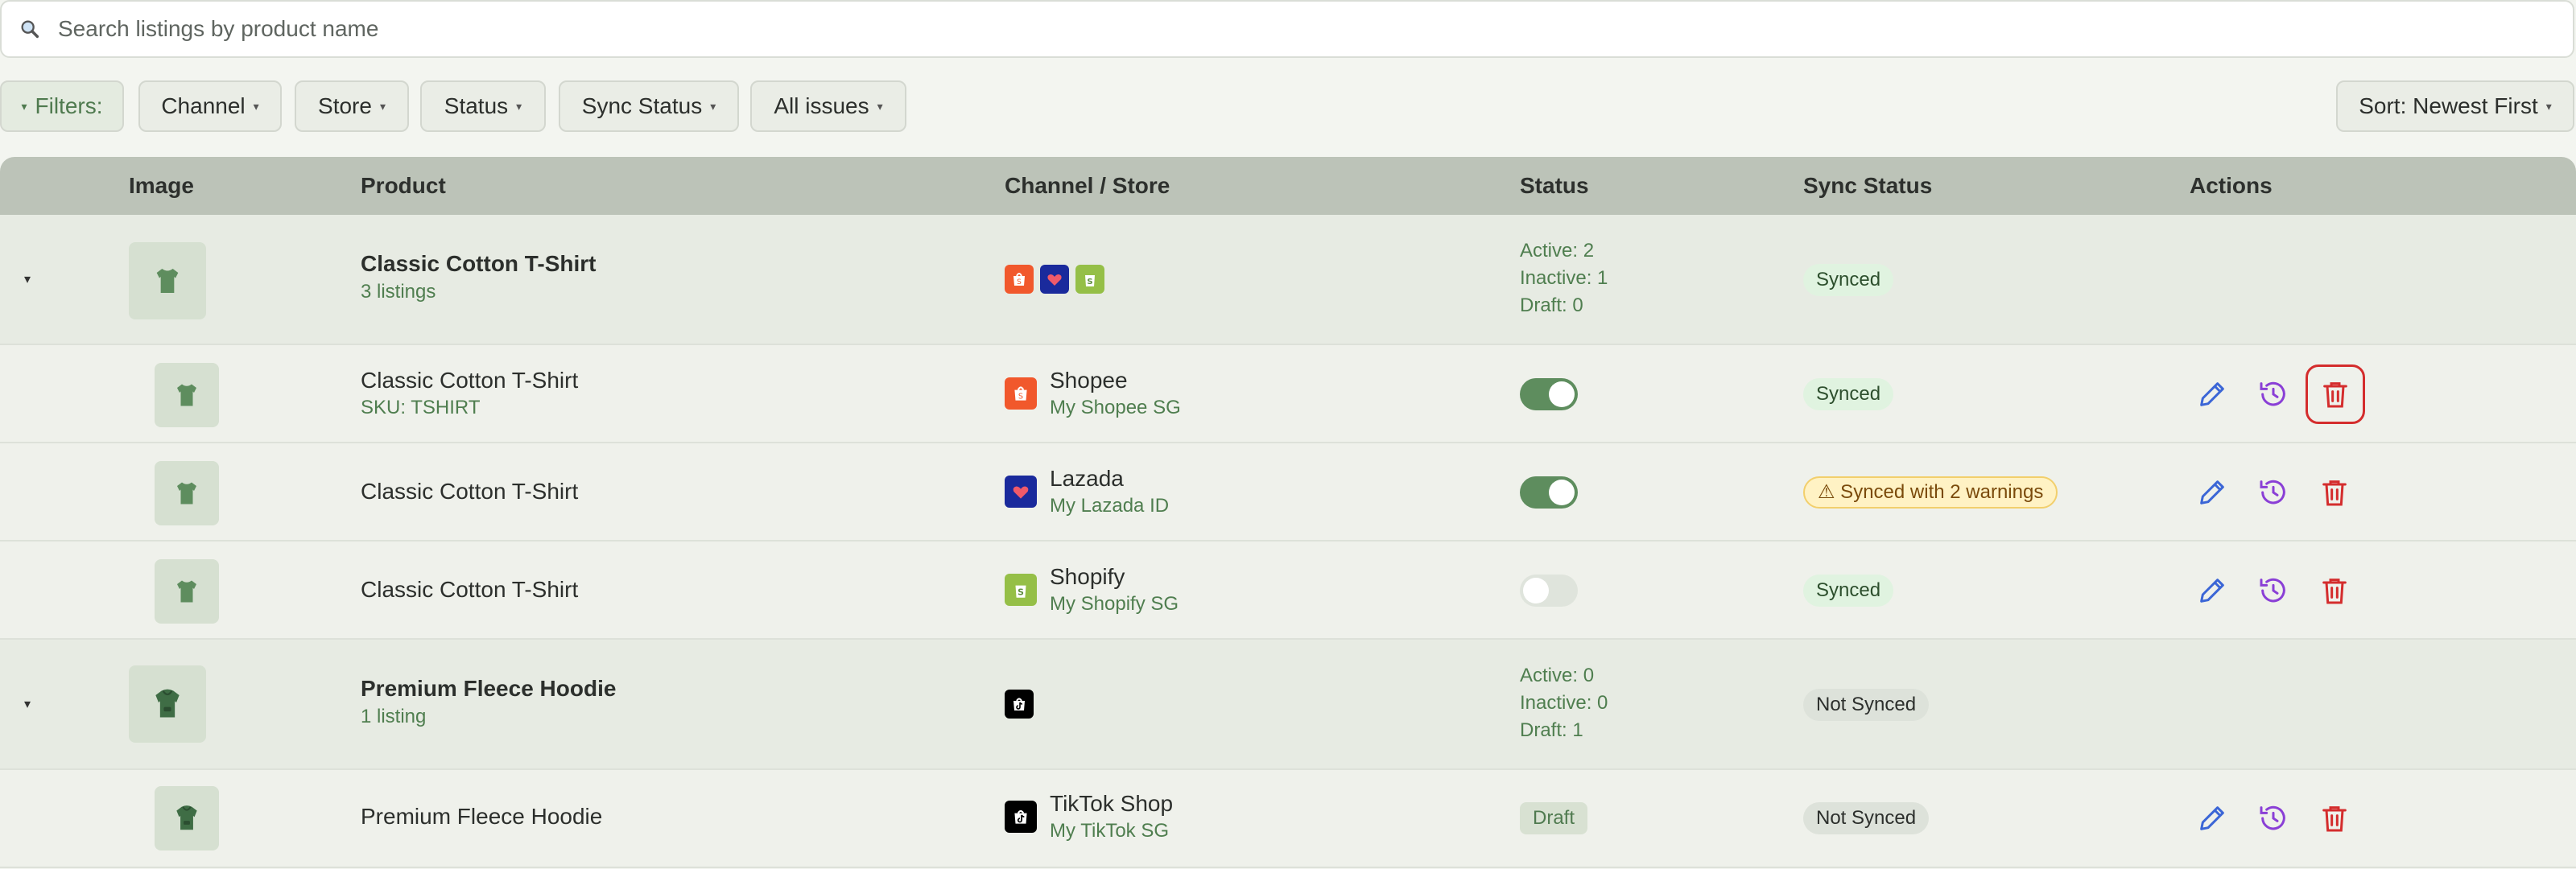 Image resolution: width=2576 pixels, height=869 pixels. Describe the element at coordinates (62, 106) in the screenshot. I see `filters-toggle-button: ▾ Filters:` at that location.